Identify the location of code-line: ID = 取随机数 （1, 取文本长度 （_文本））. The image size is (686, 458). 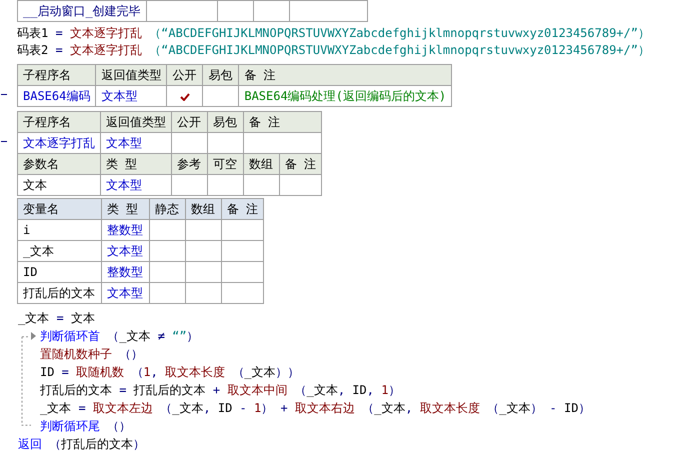
(170, 372).